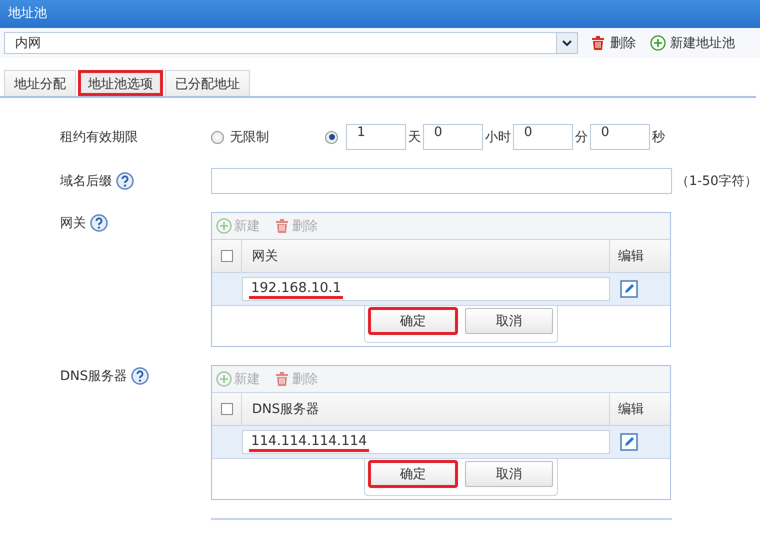 This screenshot has width=760, height=542. Describe the element at coordinates (717, 181) in the screenshot. I see `hint-text: （1-50字符）` at that location.